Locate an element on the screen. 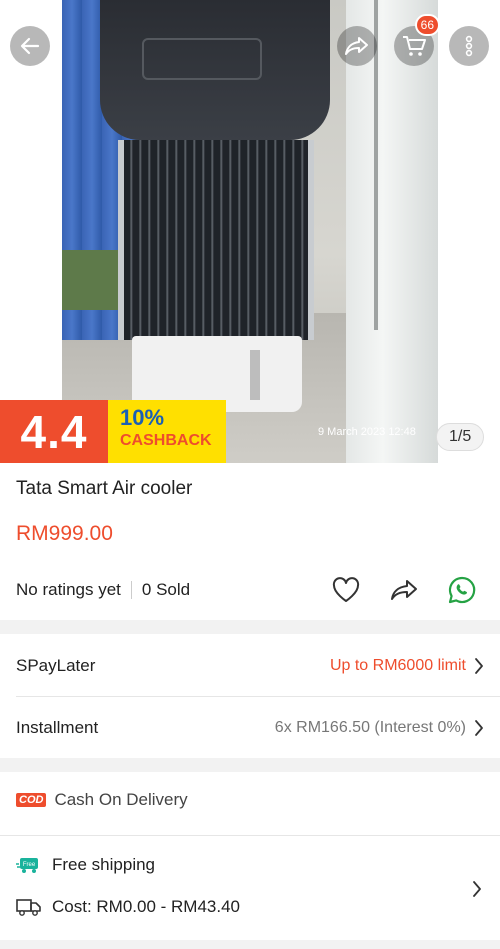 The image size is (500, 949). promo-banner: 4.4 10% CASHBACK is located at coordinates (113, 431).